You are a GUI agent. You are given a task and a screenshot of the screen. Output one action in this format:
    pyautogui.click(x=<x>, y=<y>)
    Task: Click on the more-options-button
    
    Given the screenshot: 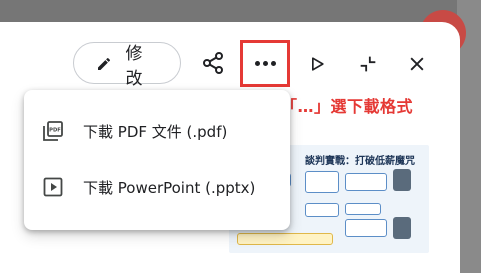 What is the action you would take?
    pyautogui.click(x=265, y=63)
    